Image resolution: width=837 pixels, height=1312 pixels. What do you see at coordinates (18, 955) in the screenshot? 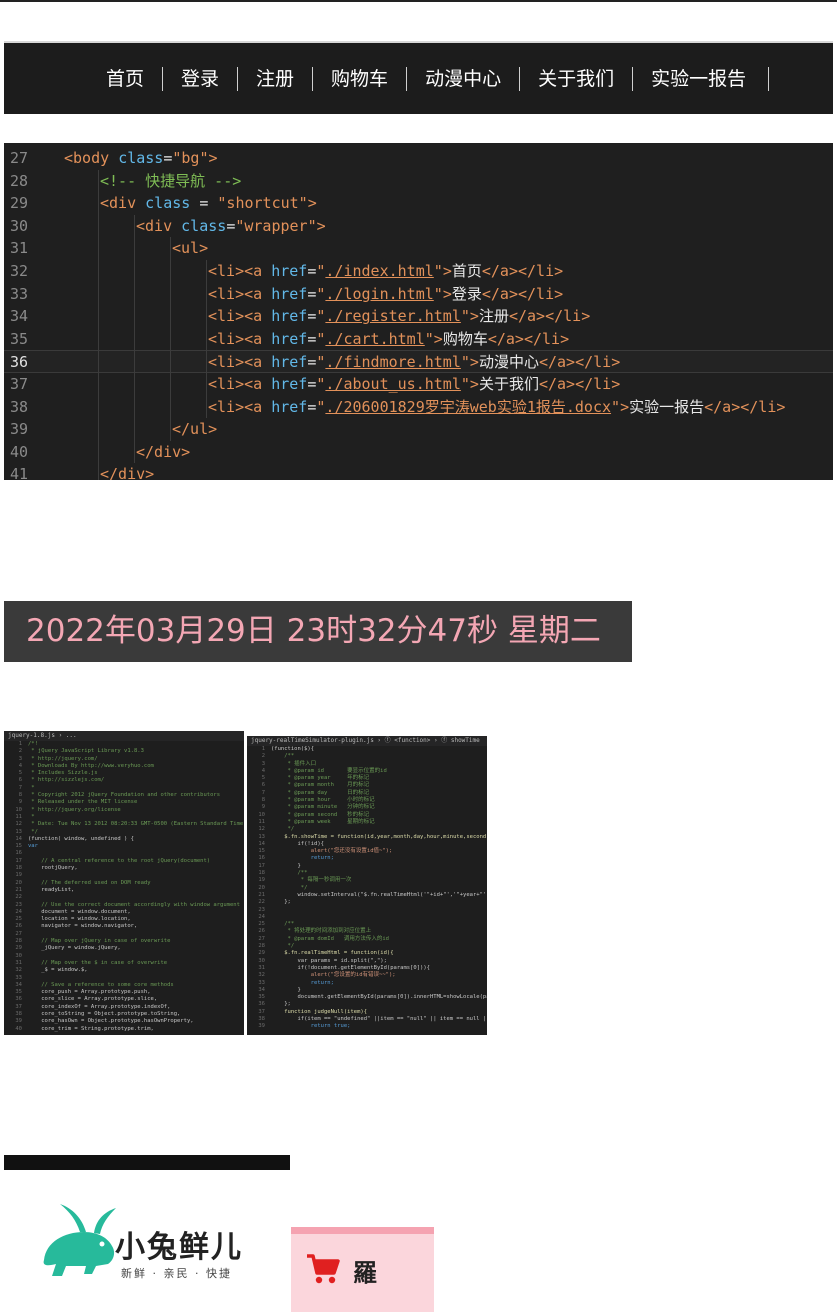
I see `line-number: 30` at bounding box center [18, 955].